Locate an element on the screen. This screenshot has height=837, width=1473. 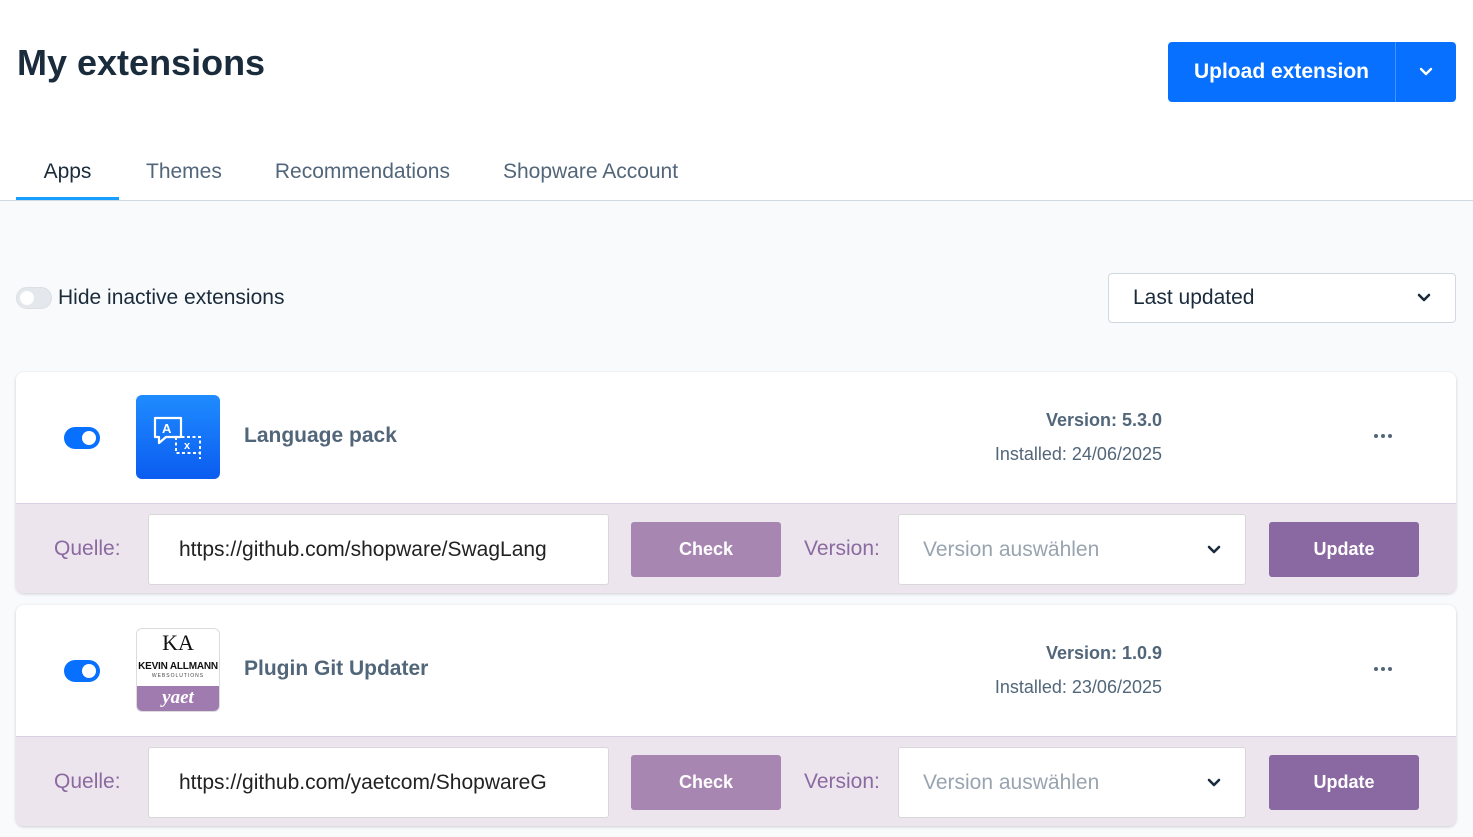
upload-extension-button-group: Upload extension is located at coordinates (1312, 72).